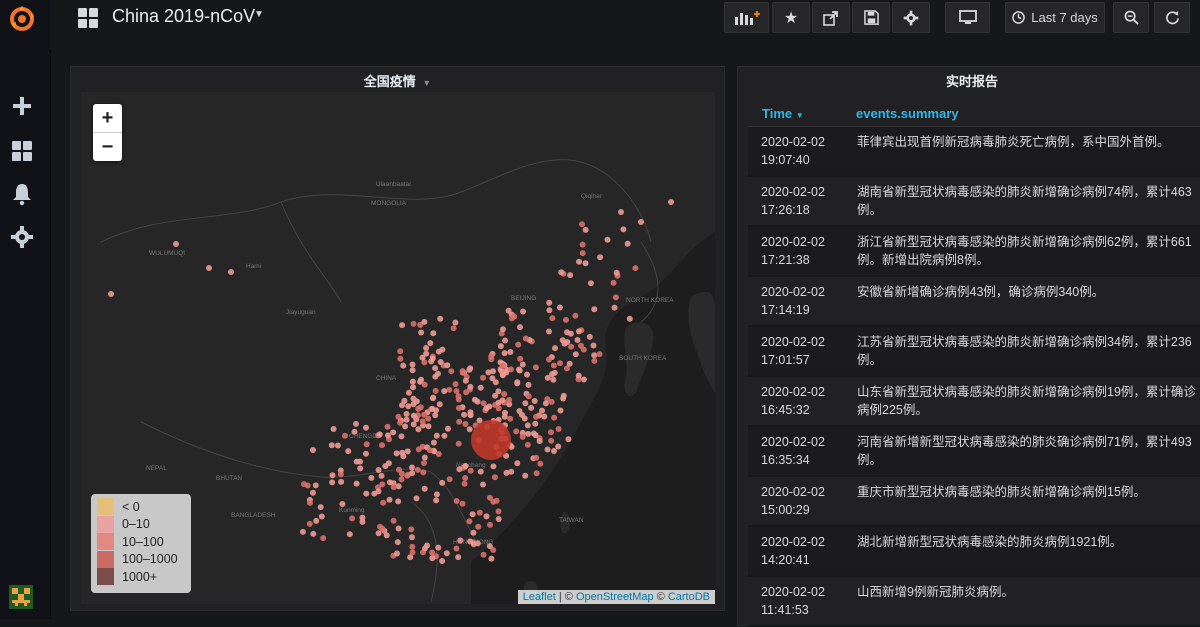  I want to click on reports-panel-title: 实时报告, so click(969, 80).